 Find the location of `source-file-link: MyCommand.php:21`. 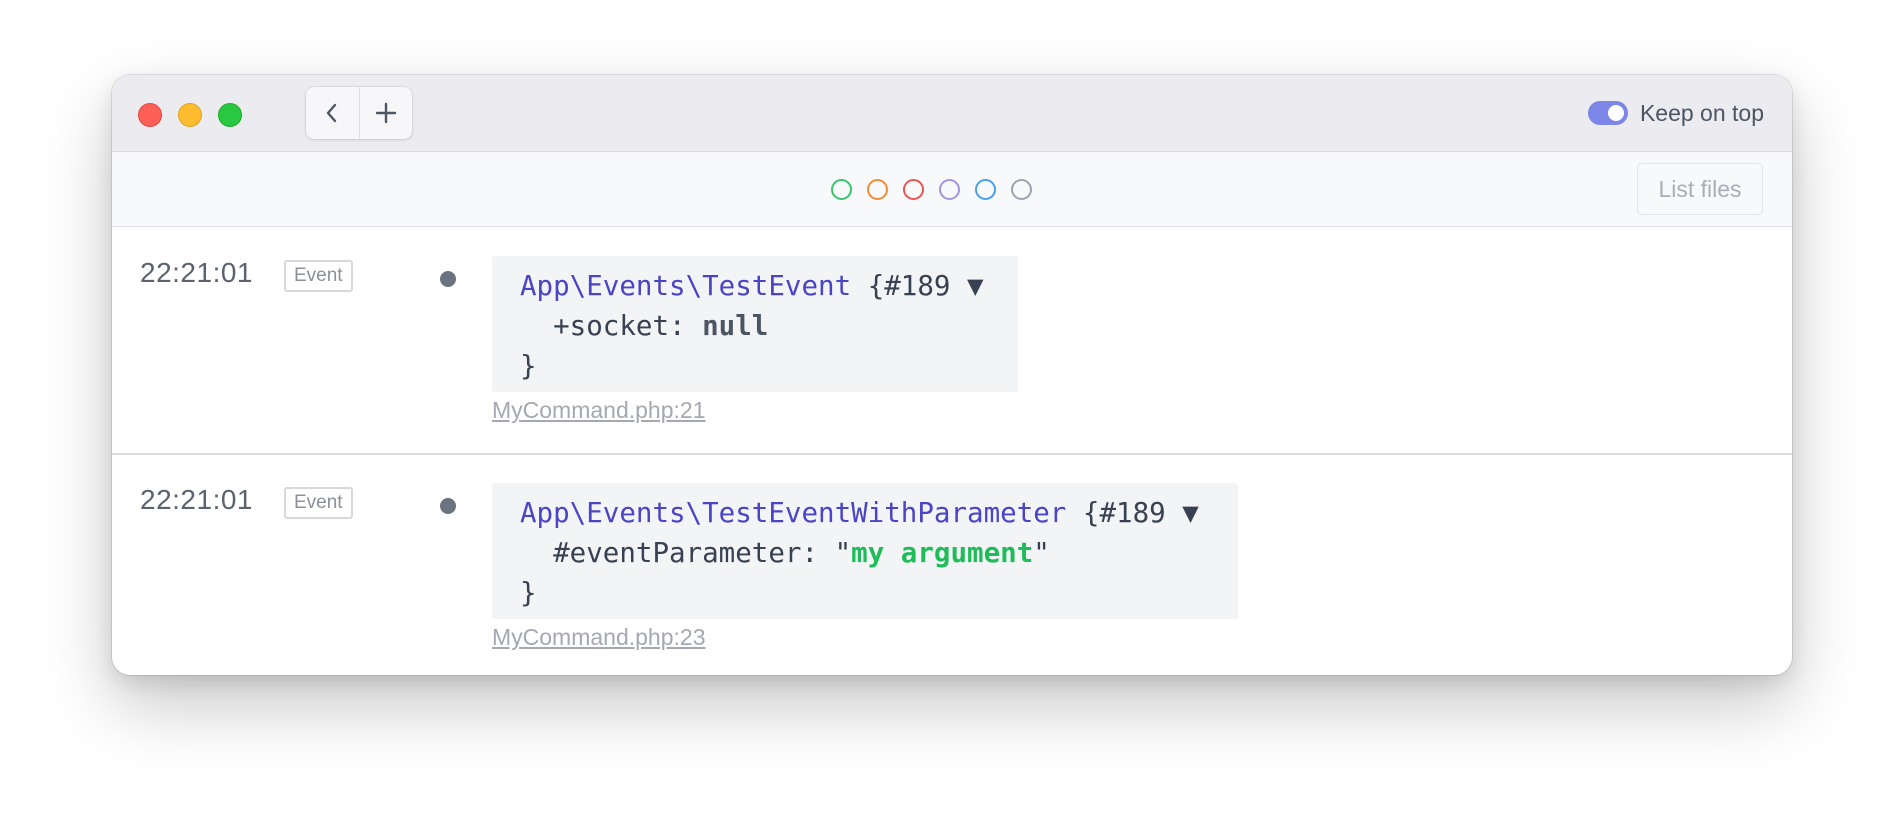

source-file-link: MyCommand.php:21 is located at coordinates (599, 410).